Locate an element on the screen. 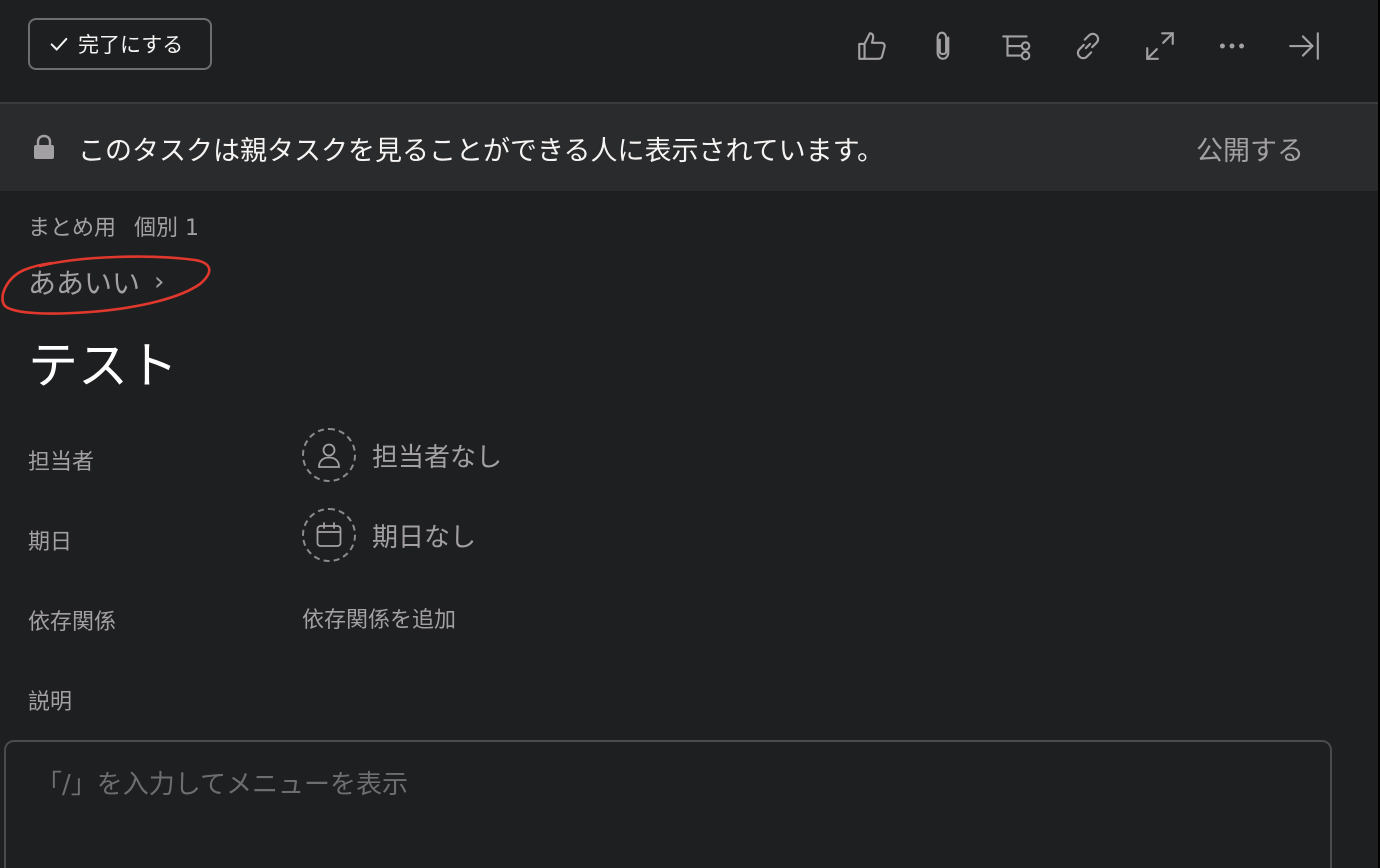 The width and height of the screenshot is (1380, 868). make-public-button: 公開する is located at coordinates (1250, 148).